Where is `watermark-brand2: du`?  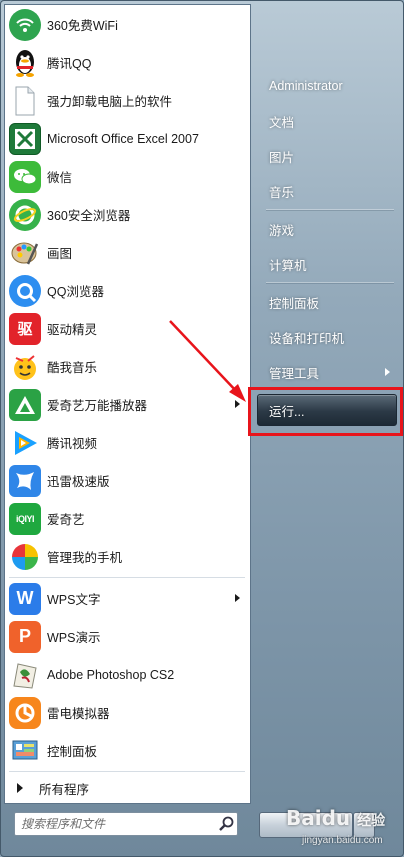
watermark-brand2: du is located at coordinates (336, 818).